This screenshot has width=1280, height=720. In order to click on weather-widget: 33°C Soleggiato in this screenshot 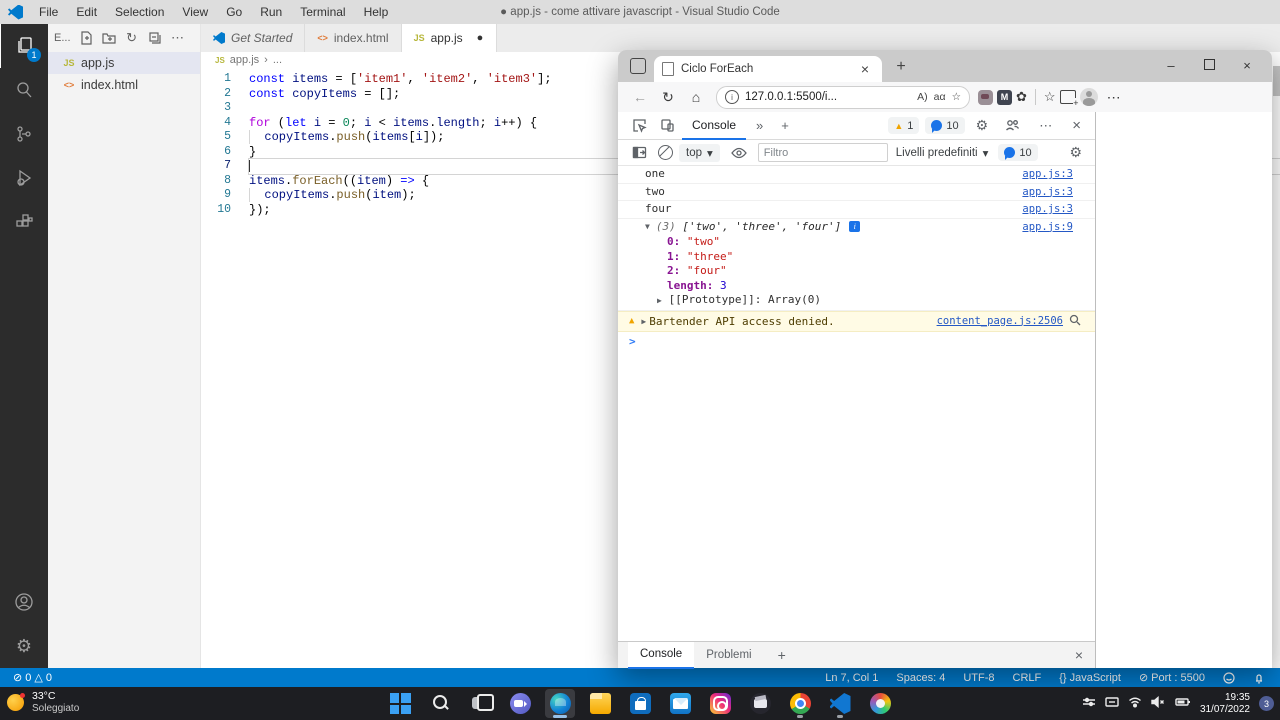, I will do `click(43, 702)`.